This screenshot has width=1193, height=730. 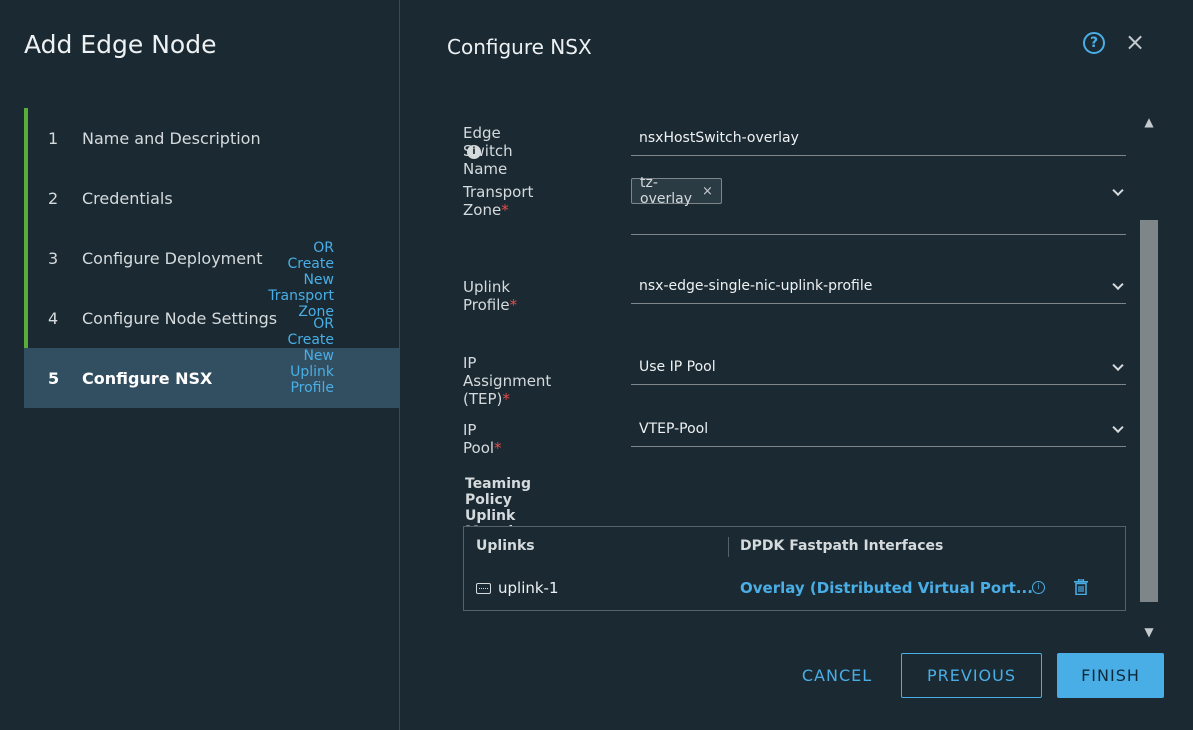 What do you see at coordinates (1081, 587) in the screenshot?
I see `trash-icon` at bounding box center [1081, 587].